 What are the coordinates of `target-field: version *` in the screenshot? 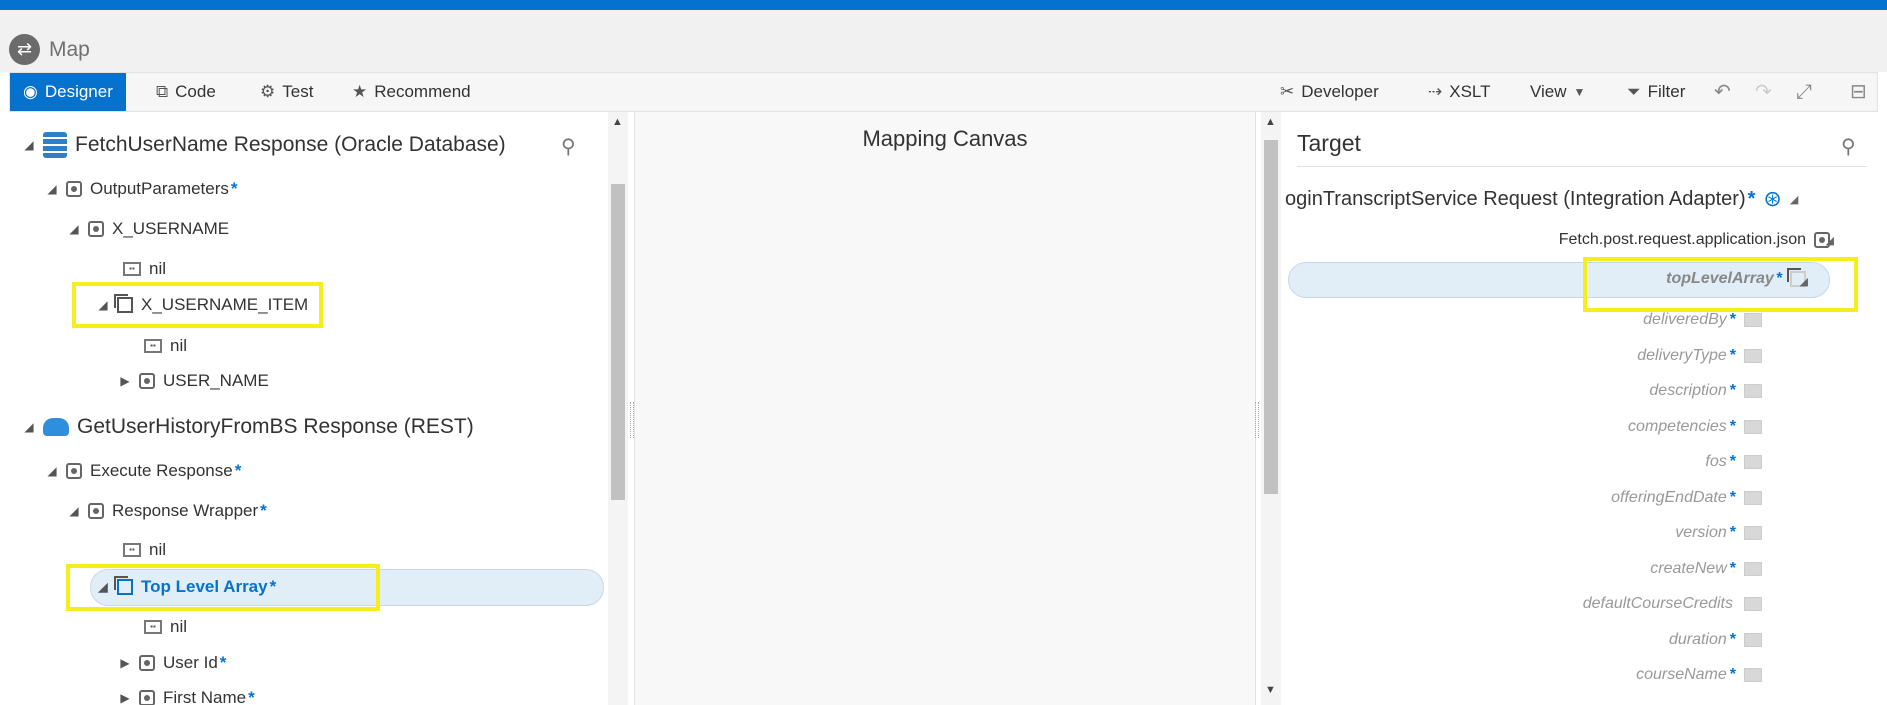 It's located at (1718, 533).